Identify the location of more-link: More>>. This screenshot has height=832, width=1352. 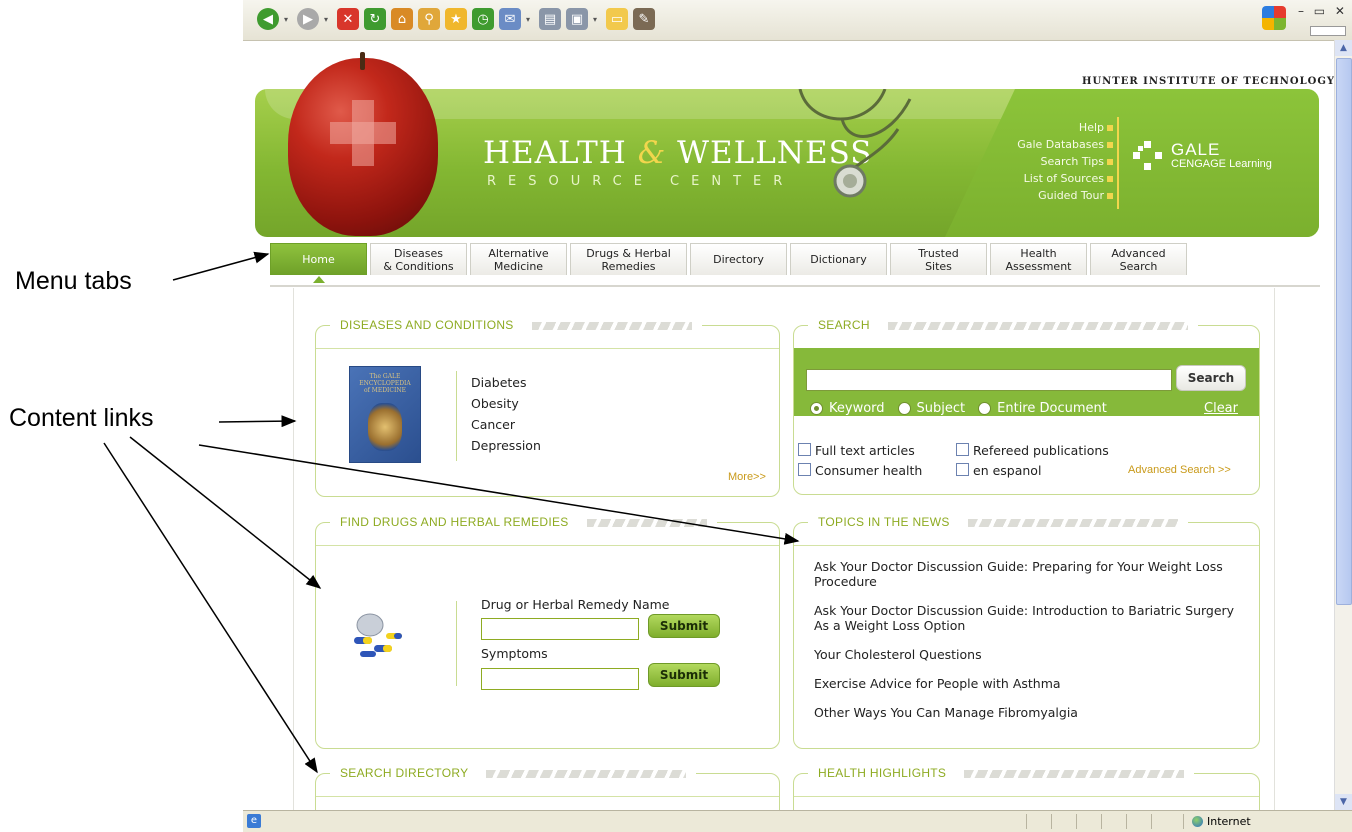
(747, 477).